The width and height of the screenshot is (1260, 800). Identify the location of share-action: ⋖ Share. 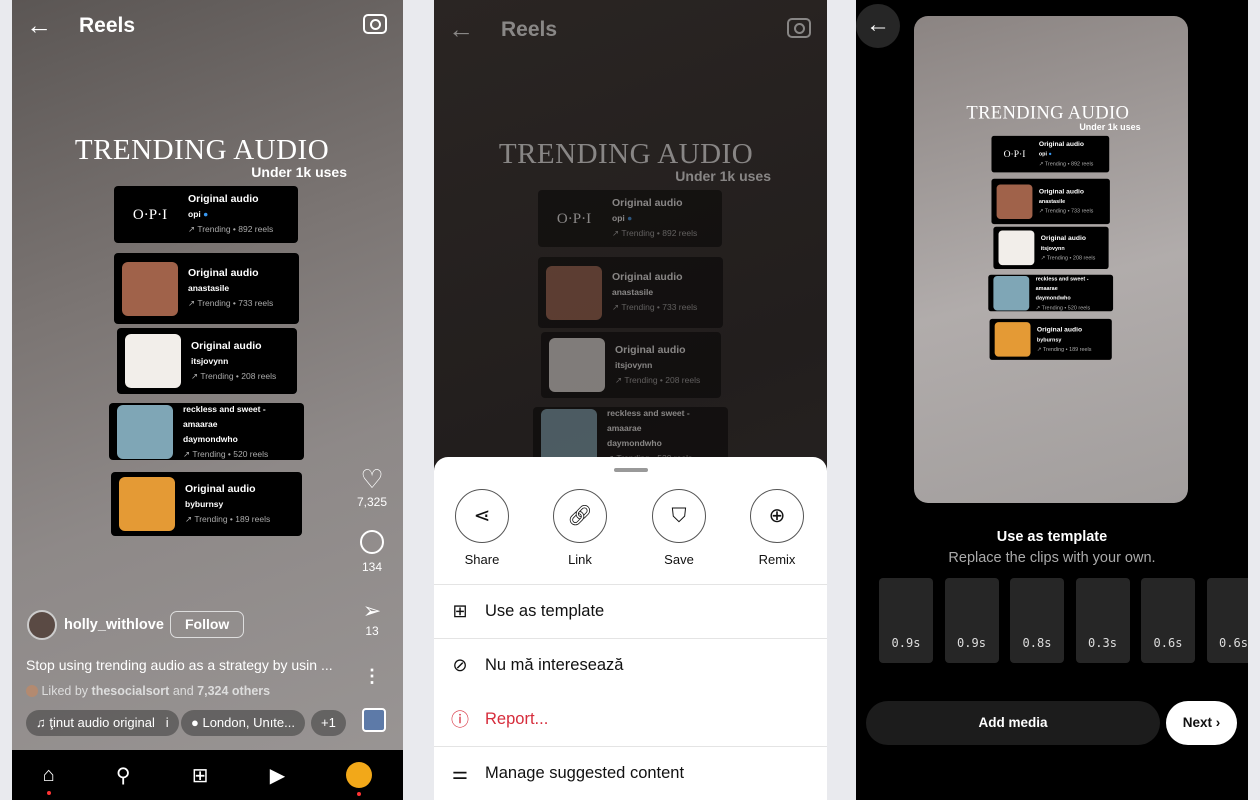
(482, 528).